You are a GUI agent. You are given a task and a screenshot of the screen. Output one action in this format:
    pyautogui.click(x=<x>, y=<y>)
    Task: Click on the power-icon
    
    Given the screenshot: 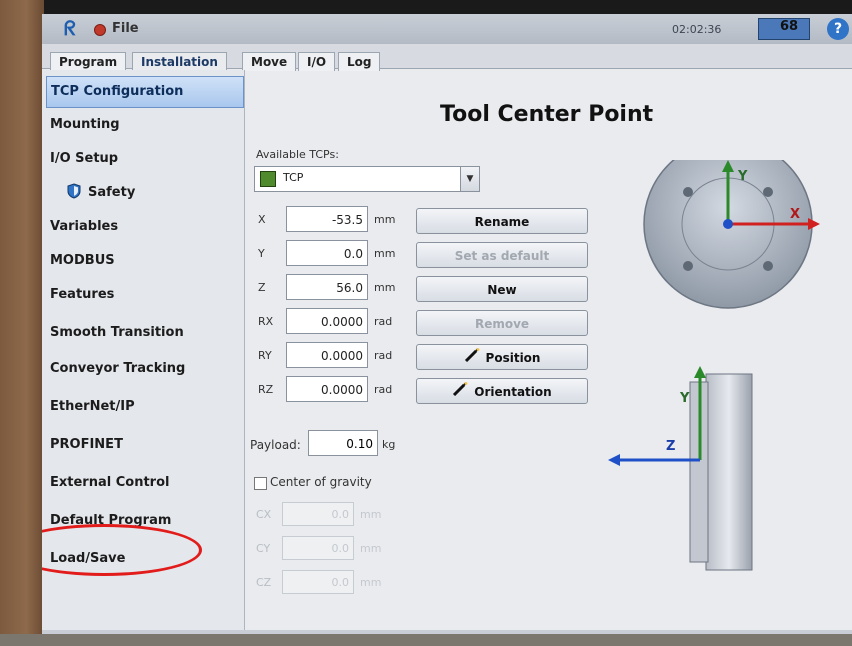 What is the action you would take?
    pyautogui.click(x=100, y=30)
    